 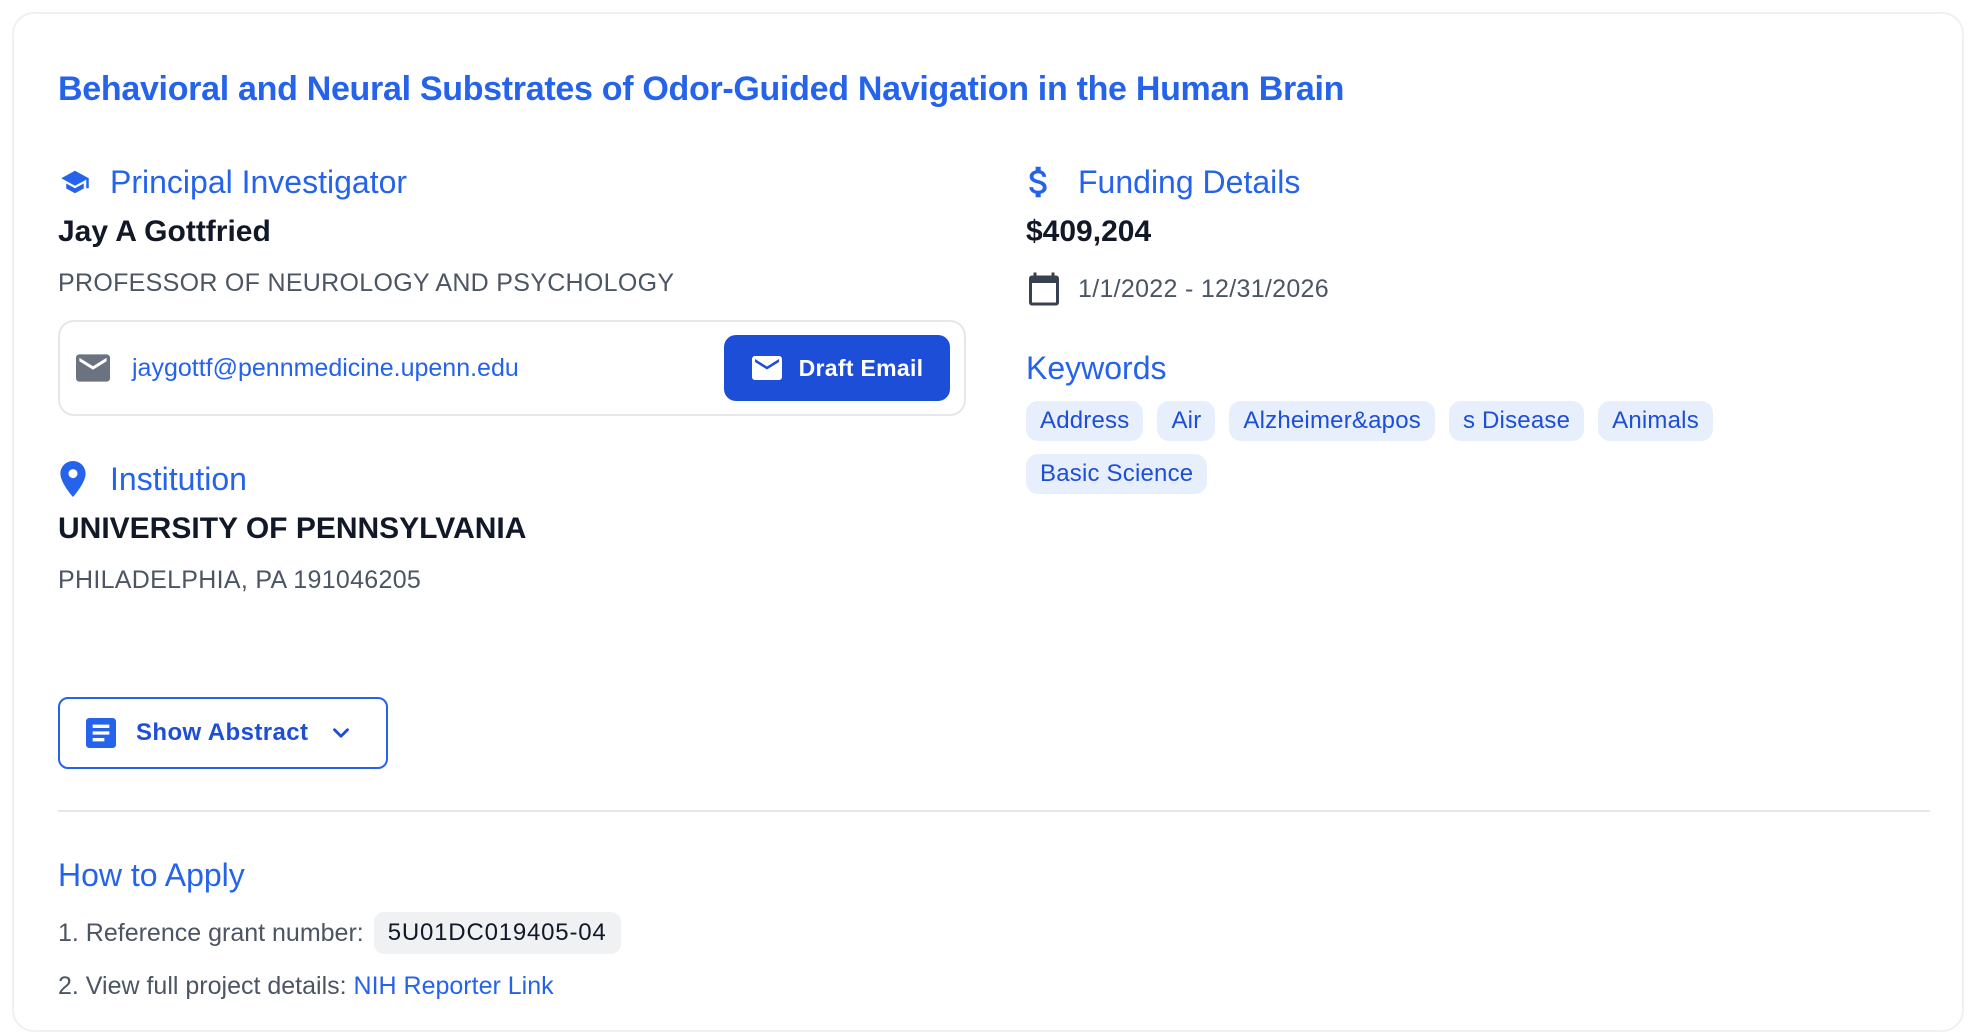 I want to click on pi-email-link: jaygottf@pennmedicine.upenn.edu, so click(x=428, y=368).